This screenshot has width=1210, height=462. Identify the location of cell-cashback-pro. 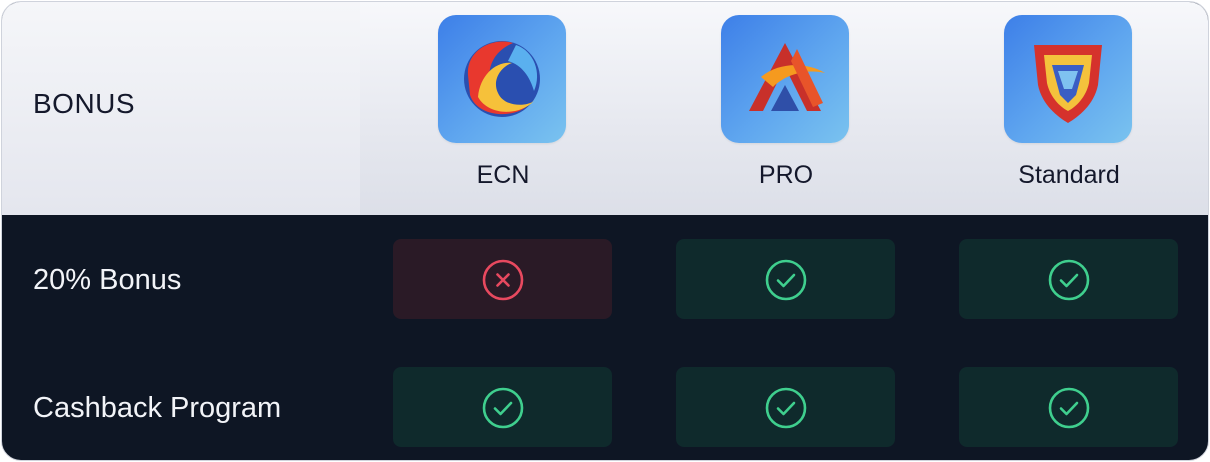
(785, 407).